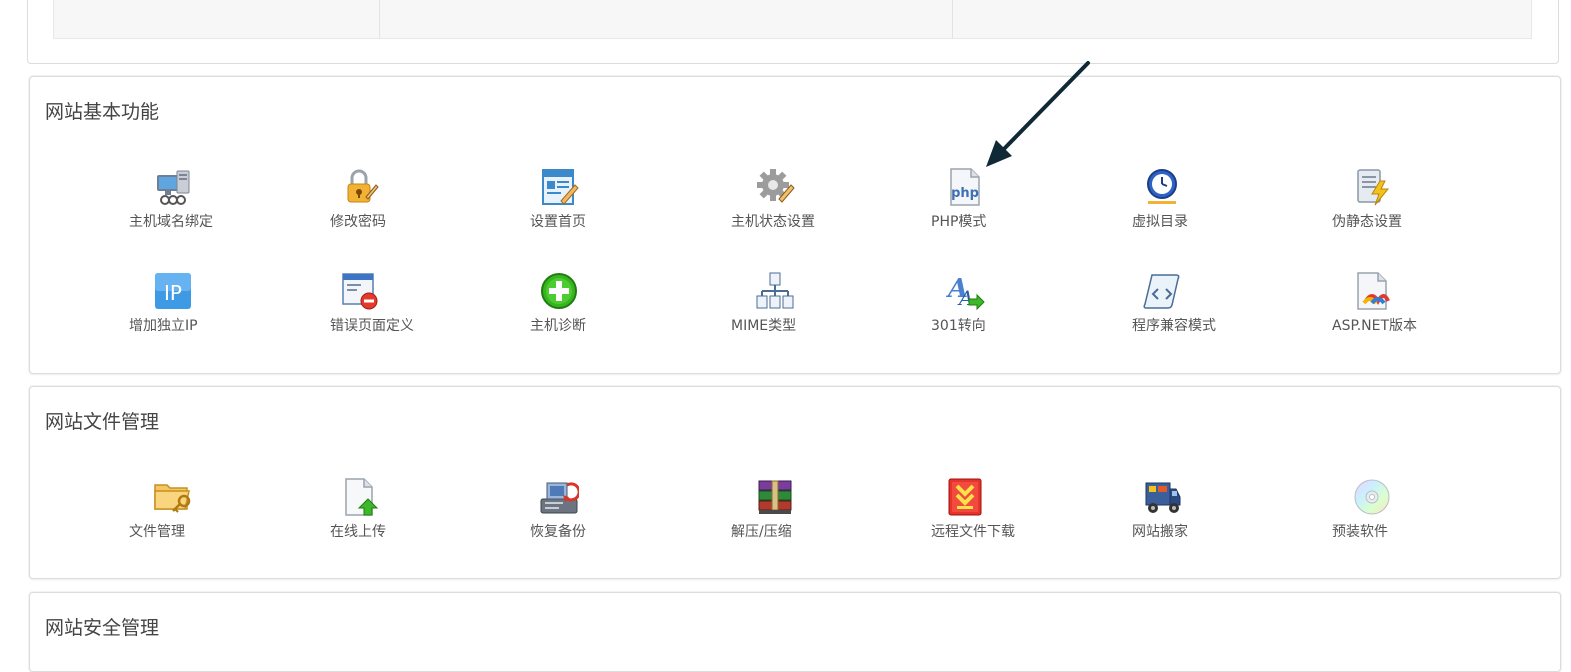 The image size is (1571, 672). What do you see at coordinates (764, 326) in the screenshot?
I see `function-item-label: MIME类型` at bounding box center [764, 326].